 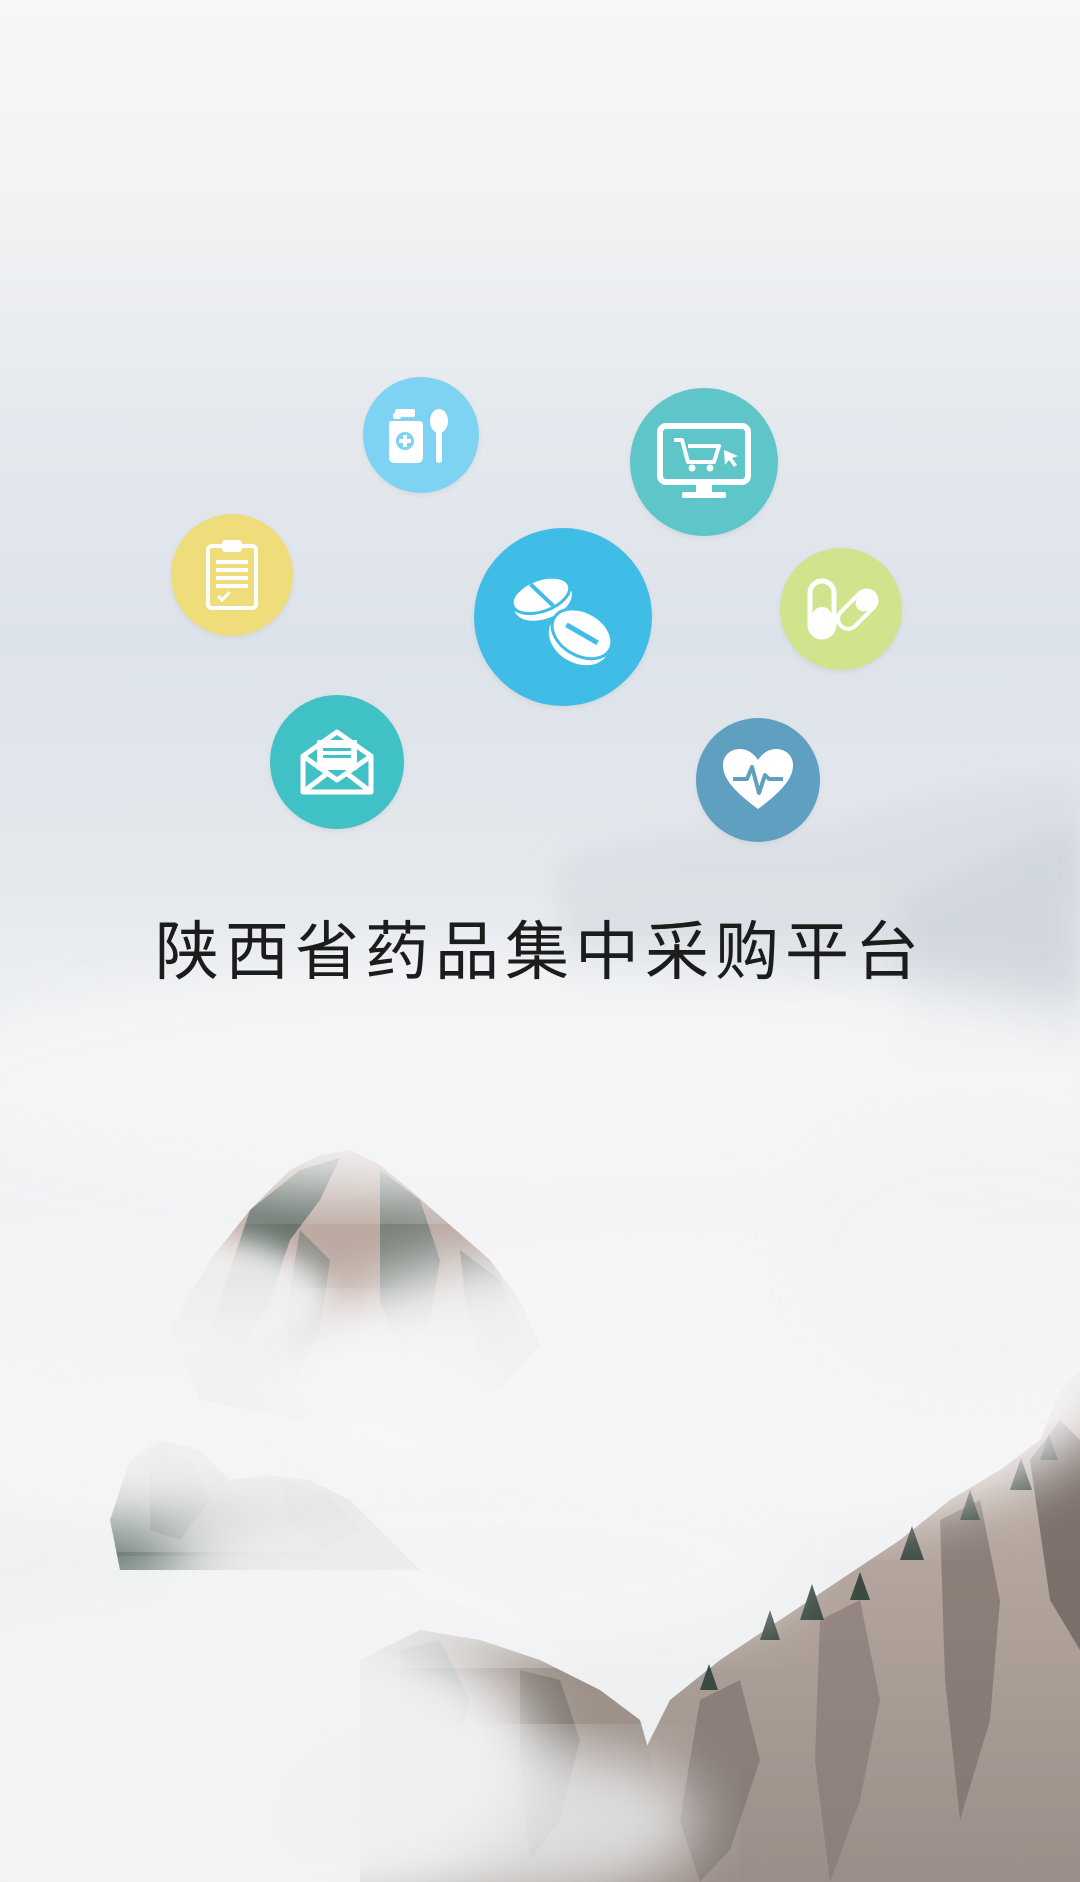 What do you see at coordinates (758, 780) in the screenshot?
I see `heart-pulse-icon` at bounding box center [758, 780].